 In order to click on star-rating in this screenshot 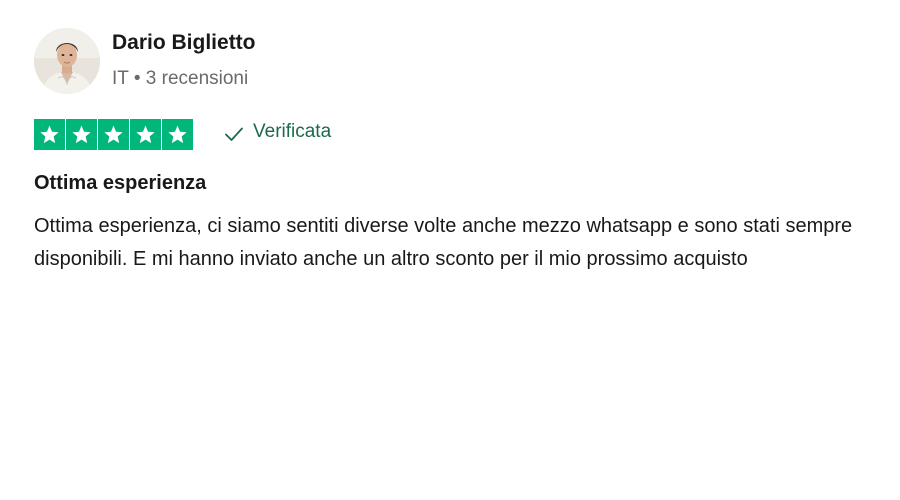, I will do `click(113, 134)`.